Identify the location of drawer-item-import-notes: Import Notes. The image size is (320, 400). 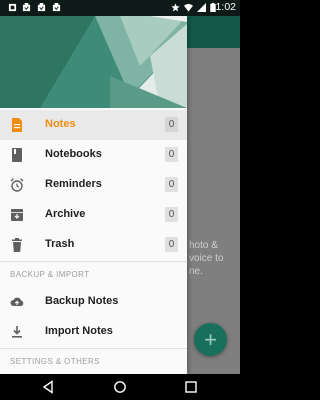
(93, 332).